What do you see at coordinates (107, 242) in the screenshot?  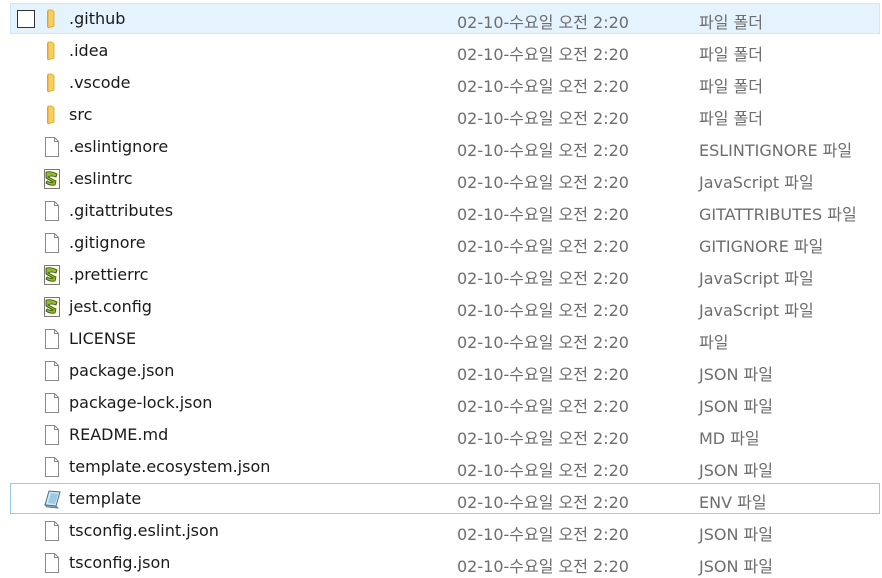 I see `file-name: .gitignore` at bounding box center [107, 242].